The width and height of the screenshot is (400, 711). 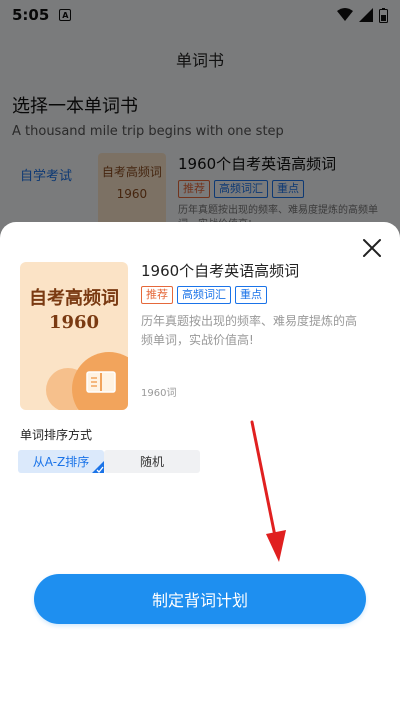 What do you see at coordinates (74, 336) in the screenshot?
I see `book-cover: 自考高频词 1960` at bounding box center [74, 336].